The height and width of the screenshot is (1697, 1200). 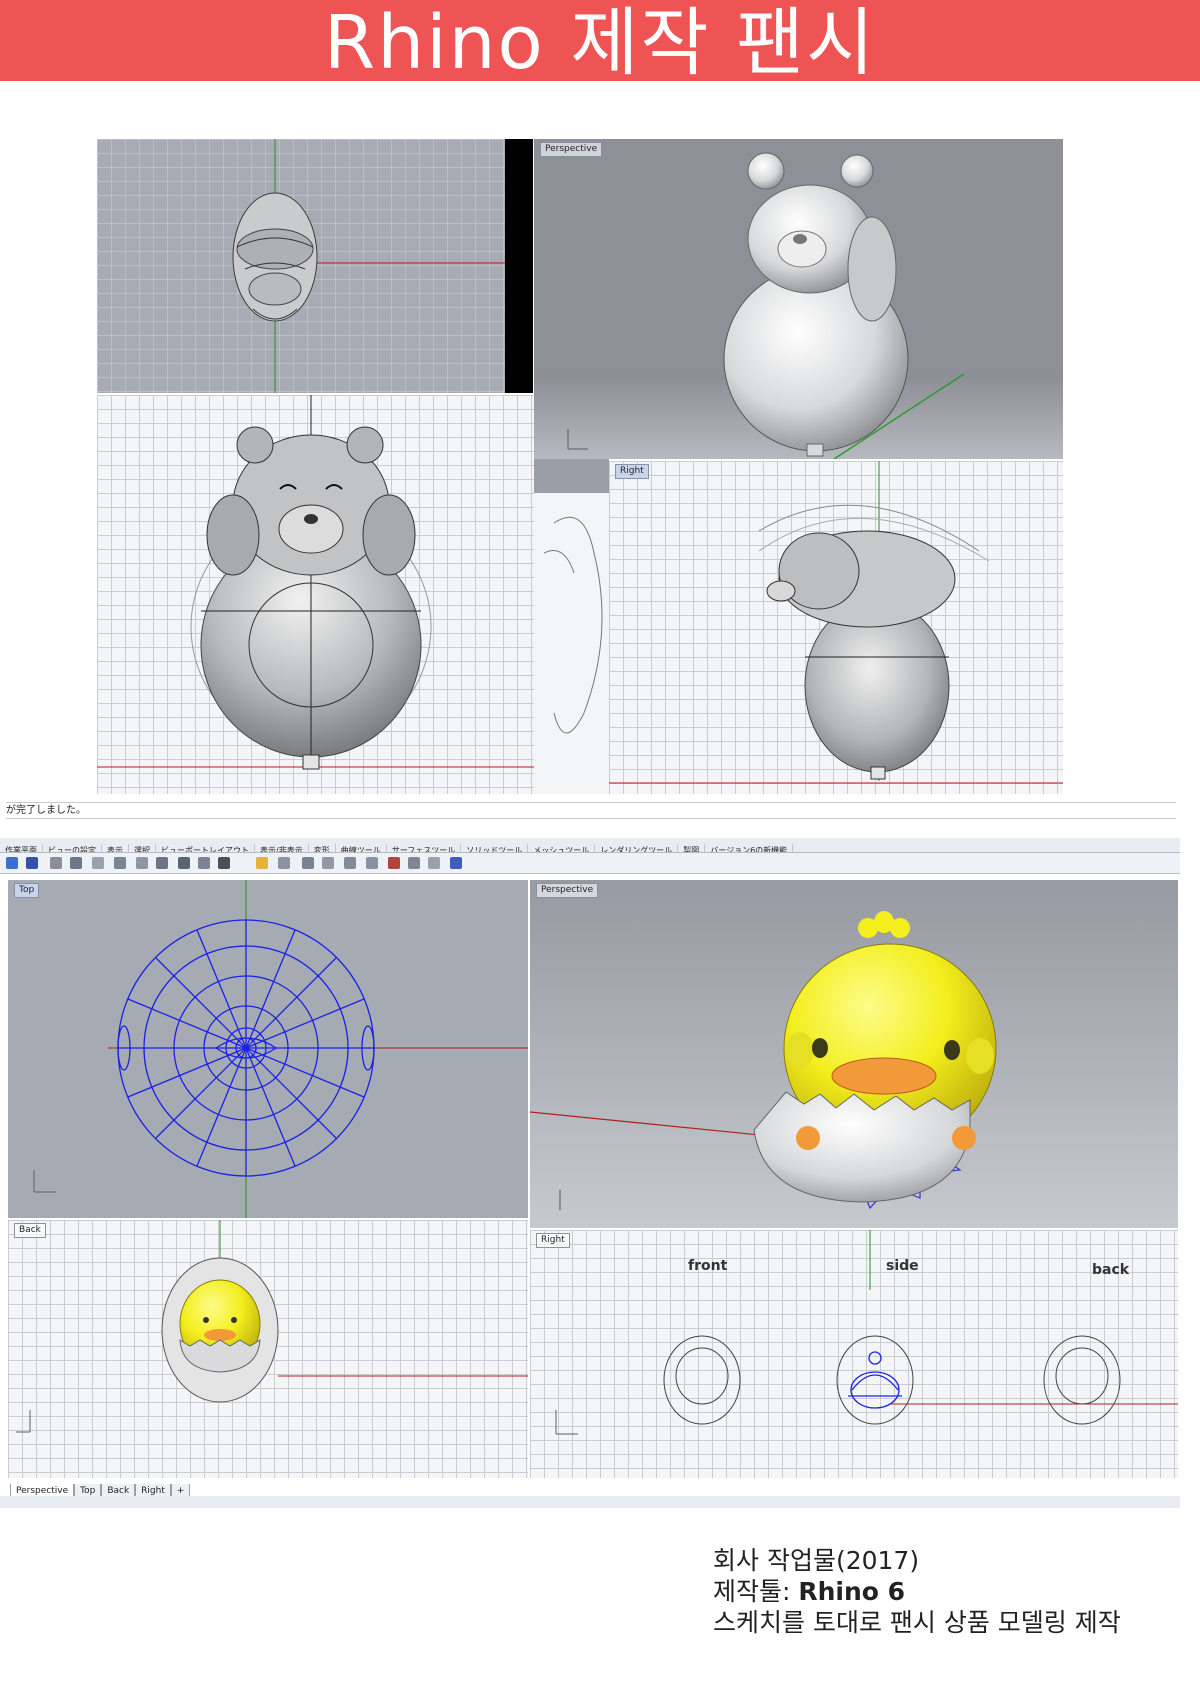 I want to click on viewport-right-view: front side back Right, so click(x=854, y=1354).